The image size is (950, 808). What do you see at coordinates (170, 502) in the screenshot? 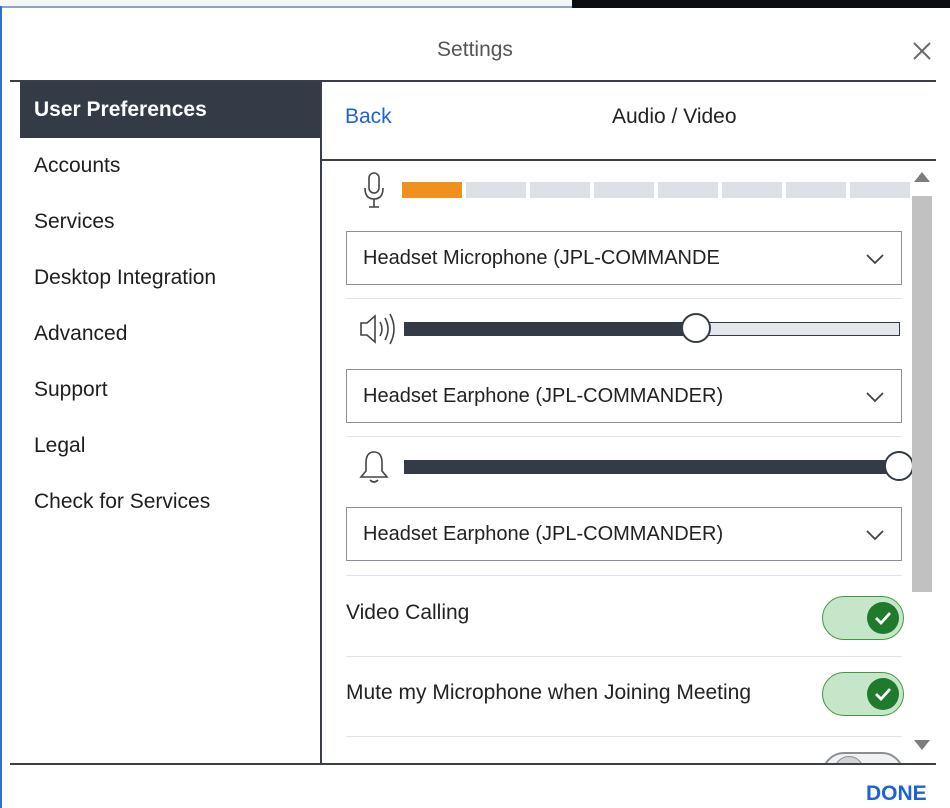
I see `sidebar-item-check-for-services: Check for Services` at bounding box center [170, 502].